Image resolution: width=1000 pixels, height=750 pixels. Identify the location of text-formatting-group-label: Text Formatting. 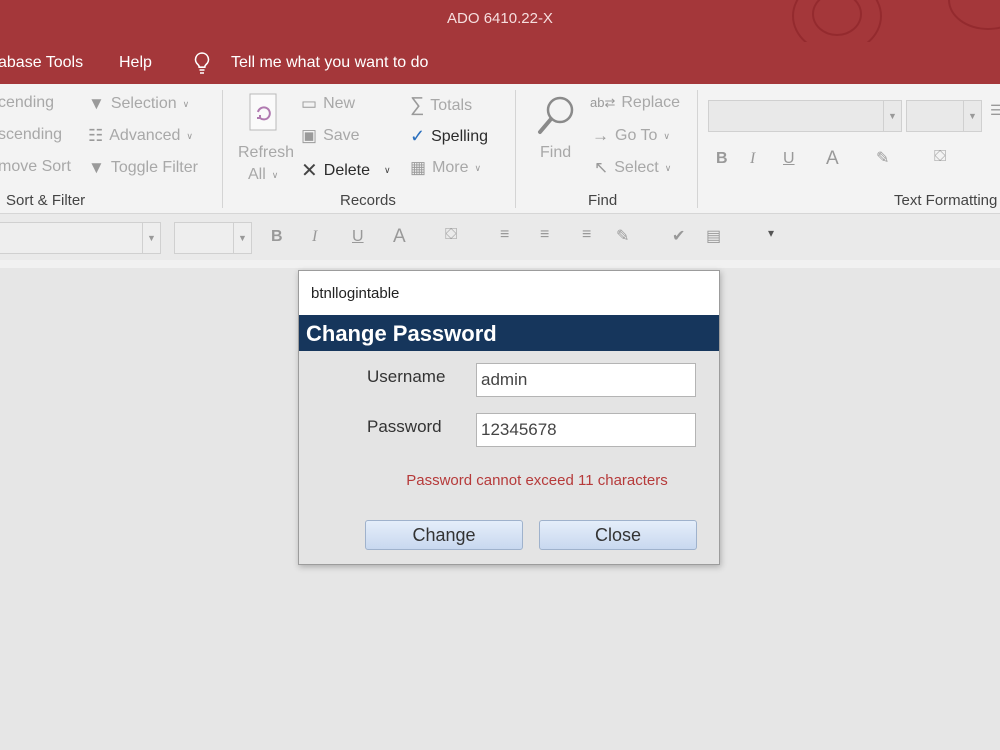
(946, 200).